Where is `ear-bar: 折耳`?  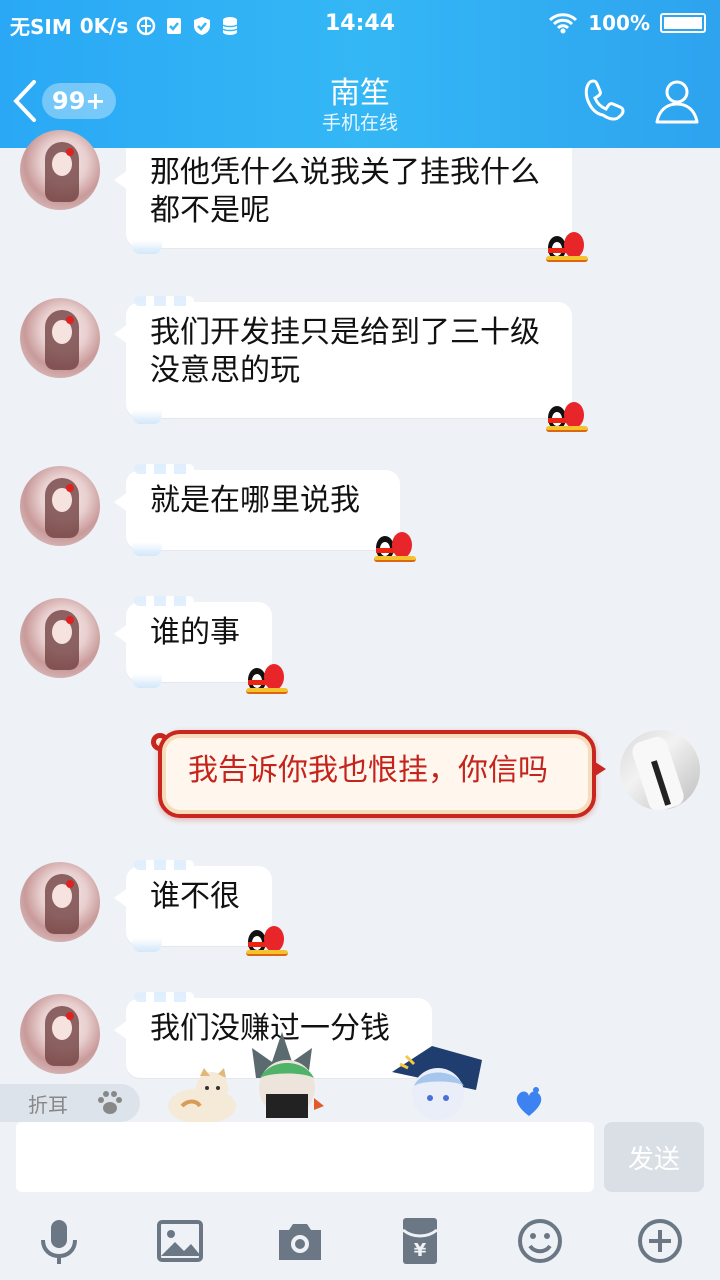 ear-bar: 折耳 is located at coordinates (70, 1103).